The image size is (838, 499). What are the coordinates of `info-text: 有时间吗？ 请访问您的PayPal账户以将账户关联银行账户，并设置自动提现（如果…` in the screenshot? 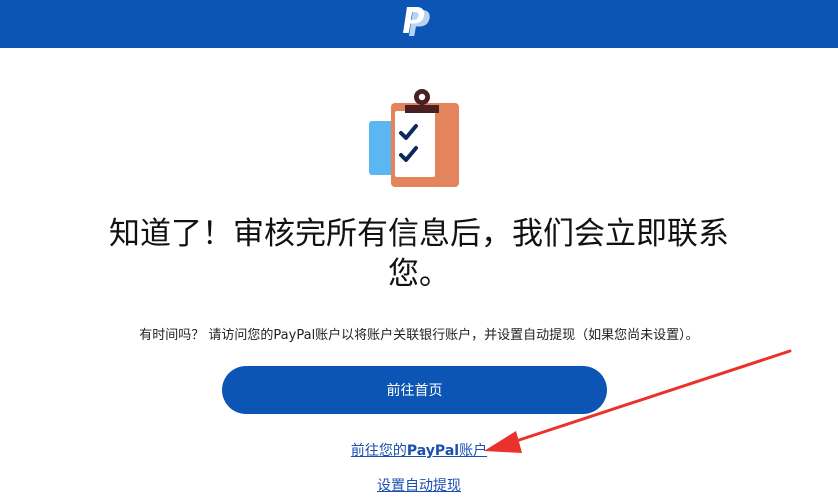 It's located at (419, 335).